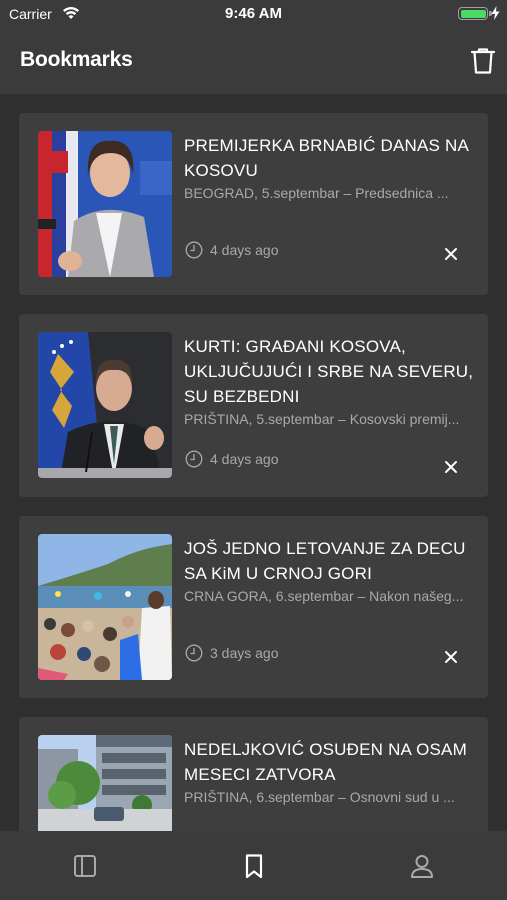 This screenshot has height=900, width=507. What do you see at coordinates (331, 158) in the screenshot?
I see `article-title: PREMIJERKA BRNABIĆ DANAS NA KOSOVU` at bounding box center [331, 158].